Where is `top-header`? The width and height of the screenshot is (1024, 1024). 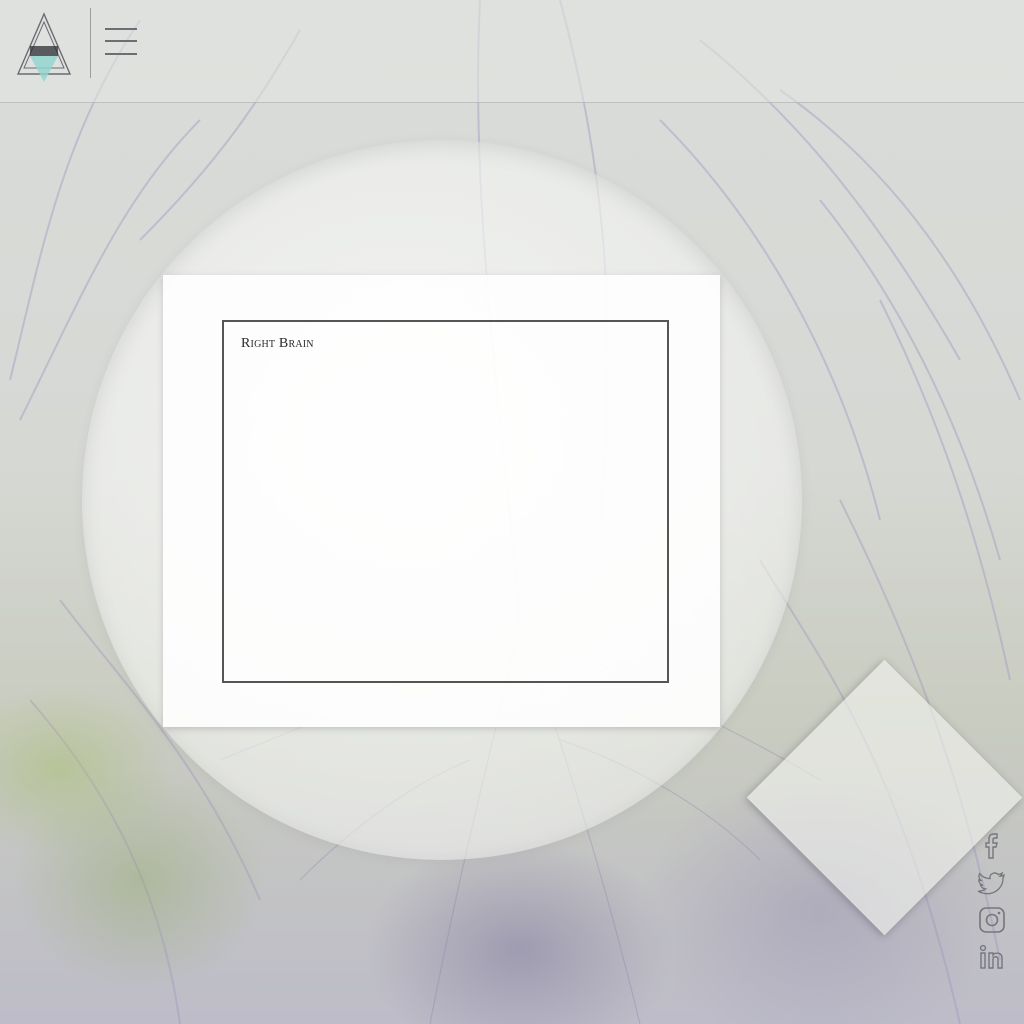 top-header is located at coordinates (512, 51).